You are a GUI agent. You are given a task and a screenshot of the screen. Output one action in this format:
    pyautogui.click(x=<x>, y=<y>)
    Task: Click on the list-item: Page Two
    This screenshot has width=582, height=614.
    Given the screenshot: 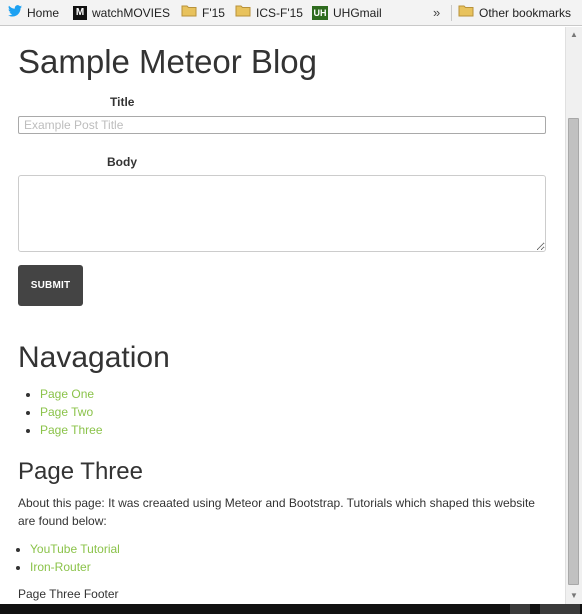 What is the action you would take?
    pyautogui.click(x=71, y=412)
    